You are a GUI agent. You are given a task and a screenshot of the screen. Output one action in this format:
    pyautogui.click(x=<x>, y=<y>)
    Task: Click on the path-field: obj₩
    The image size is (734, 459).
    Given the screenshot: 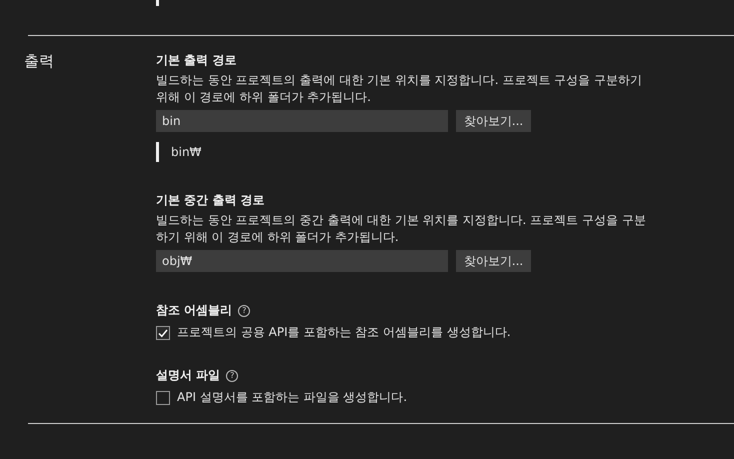 What is the action you would take?
    pyautogui.click(x=302, y=261)
    